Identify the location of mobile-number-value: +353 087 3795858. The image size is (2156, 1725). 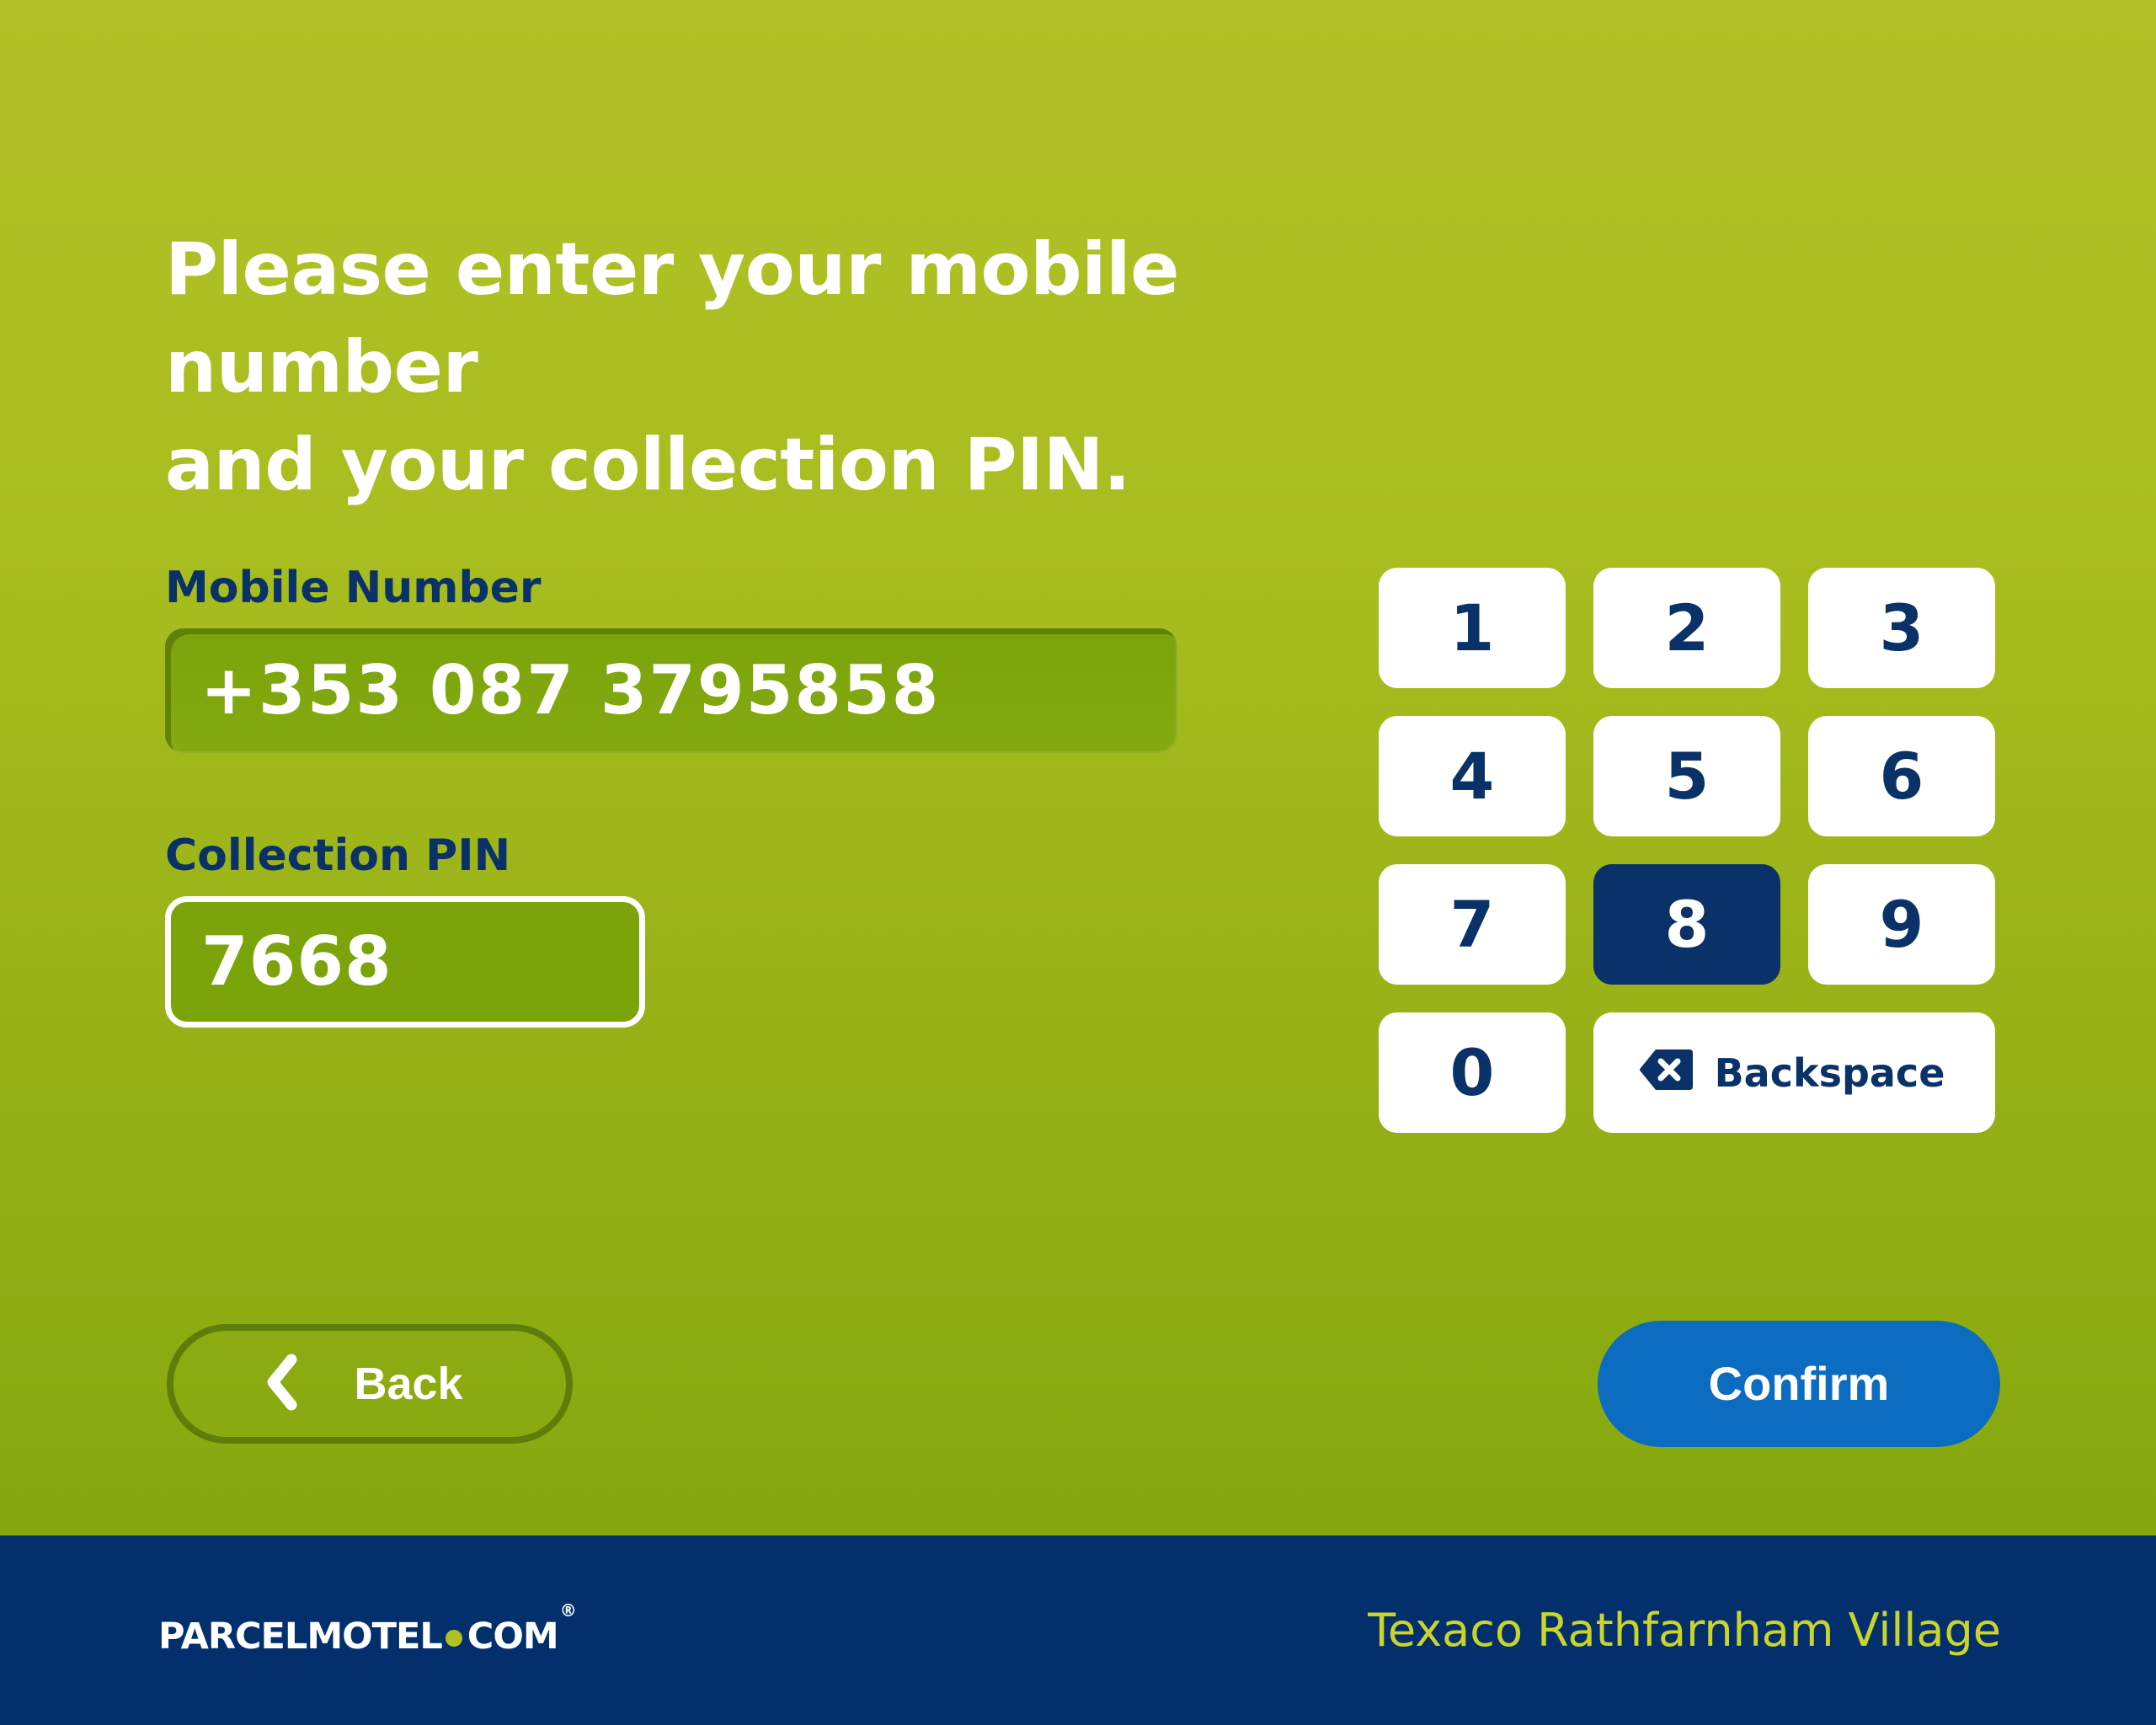
(570, 690).